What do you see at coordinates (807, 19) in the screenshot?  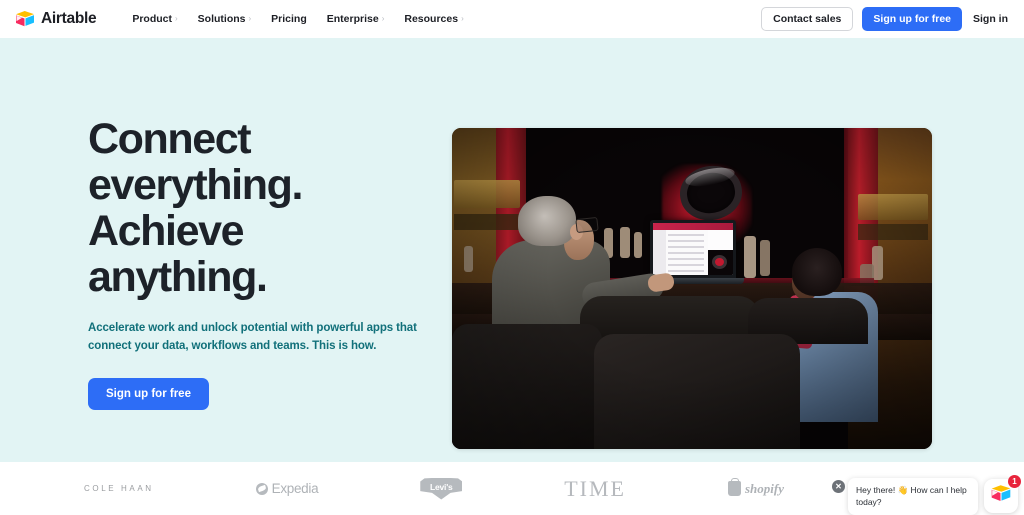 I see `contact-sales-button: Contact sales` at bounding box center [807, 19].